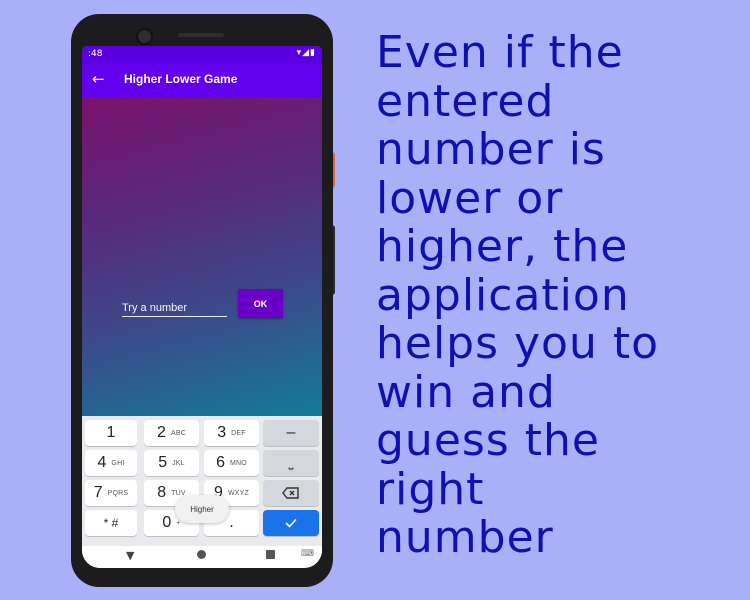 Image resolution: width=750 pixels, height=600 pixels. I want to click on backspace-icon, so click(290, 493).